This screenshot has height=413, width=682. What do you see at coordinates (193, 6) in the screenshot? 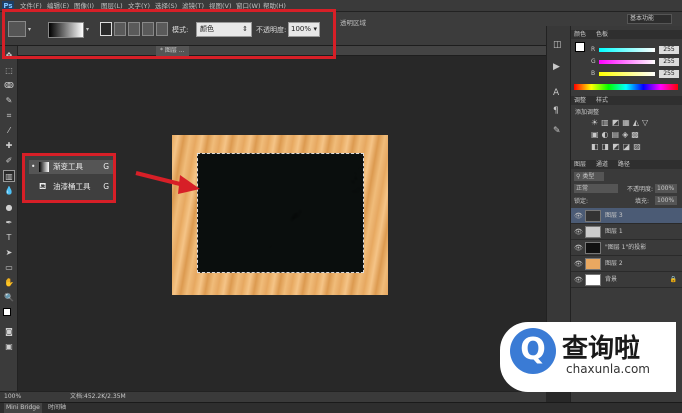
I see `menu-item: 滤镜(T)` at bounding box center [193, 6].